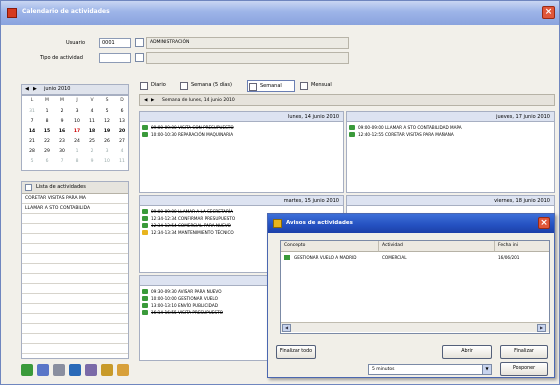 This screenshot has width=560, height=385. I want to click on calendar-day: 17, so click(77, 131).